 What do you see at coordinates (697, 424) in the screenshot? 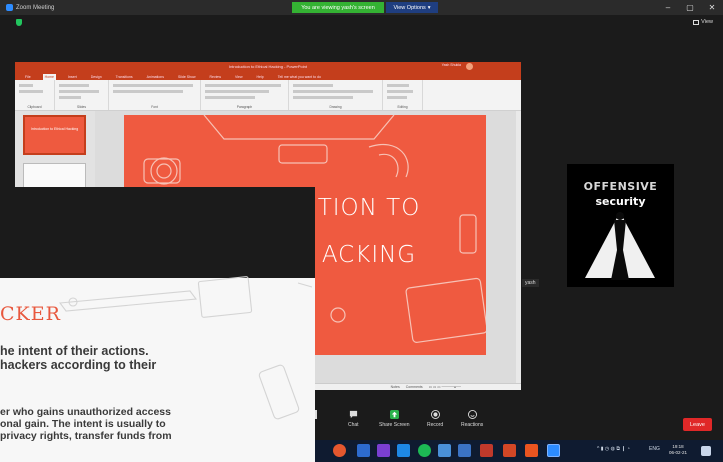
I see `leave-button: Leave` at bounding box center [697, 424].